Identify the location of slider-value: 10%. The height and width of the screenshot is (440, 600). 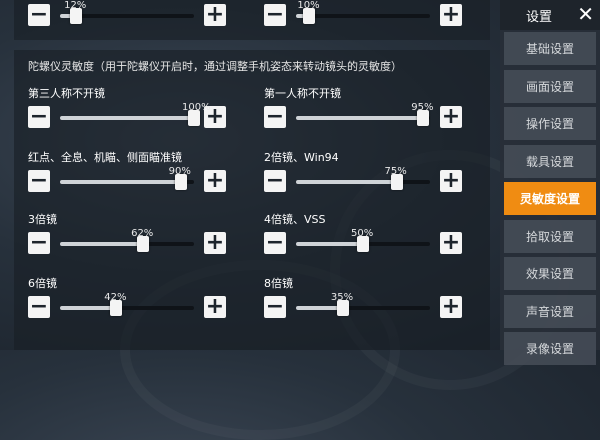
(308, 5).